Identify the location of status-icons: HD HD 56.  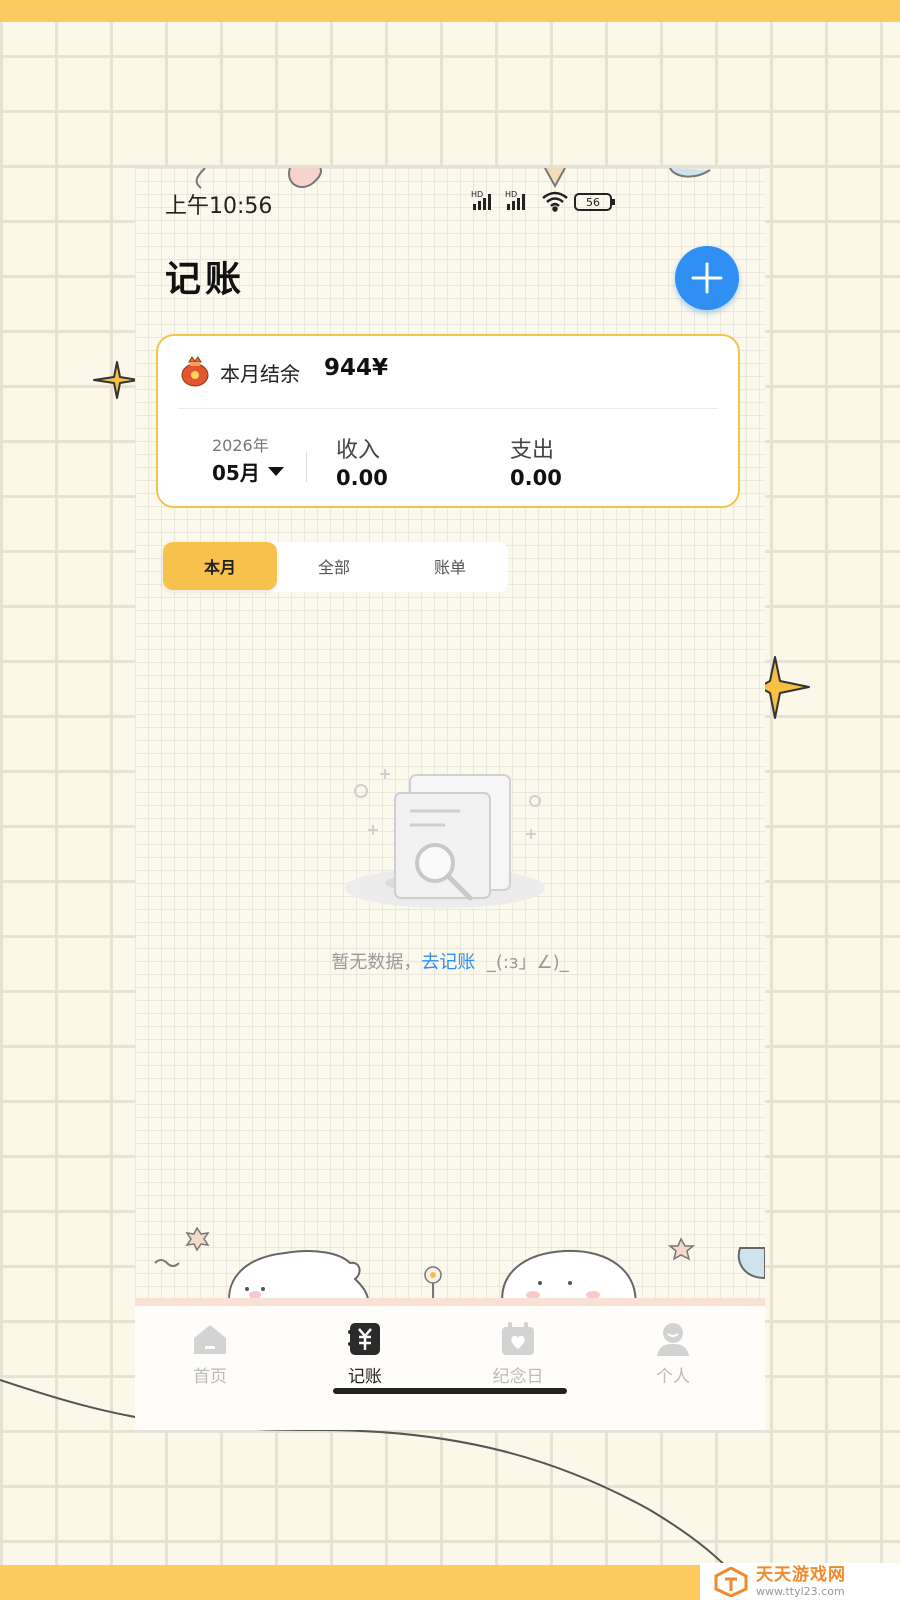
(543, 201).